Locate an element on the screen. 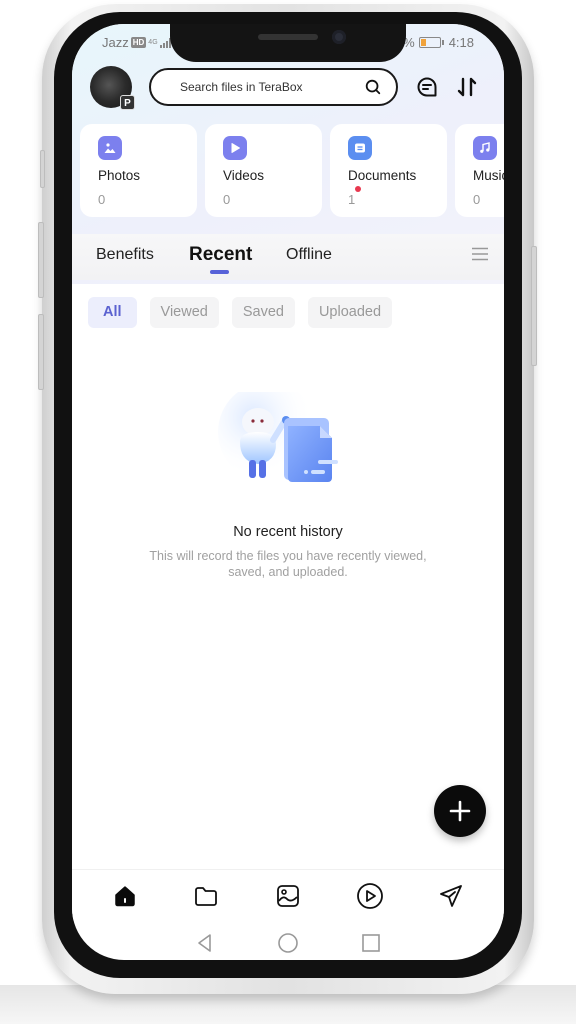 This screenshot has height=1024, width=576. power-button is located at coordinates (534, 306).